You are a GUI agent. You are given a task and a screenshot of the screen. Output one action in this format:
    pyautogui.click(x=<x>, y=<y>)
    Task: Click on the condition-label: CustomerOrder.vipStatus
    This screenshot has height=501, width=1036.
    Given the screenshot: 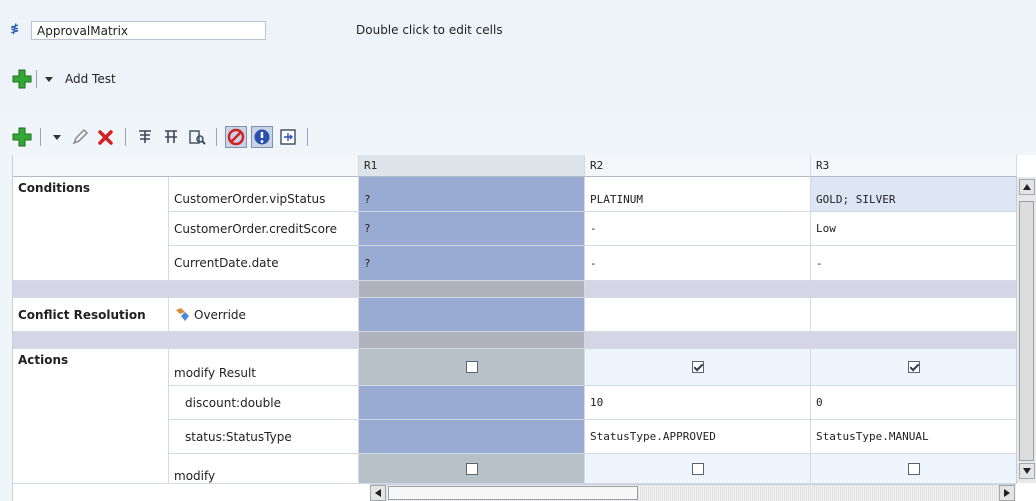 What is the action you would take?
    pyautogui.click(x=264, y=194)
    